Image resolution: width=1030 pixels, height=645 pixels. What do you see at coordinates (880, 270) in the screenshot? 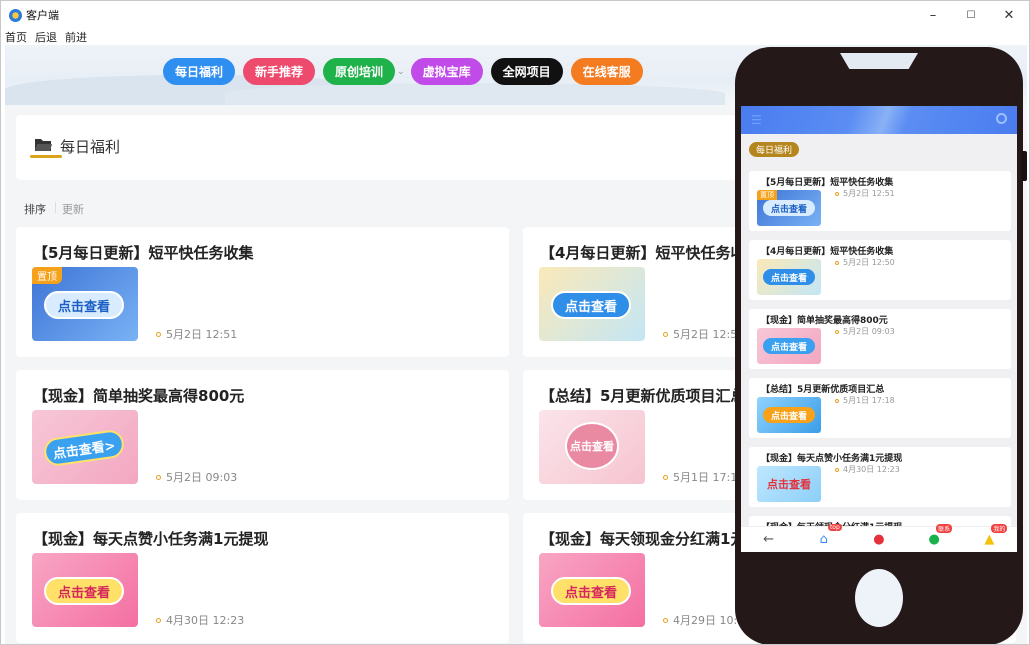
I see `phone-post-card: 【4月每日更新】短平快任务收集 点击查看 5月2日 12:50` at bounding box center [880, 270].